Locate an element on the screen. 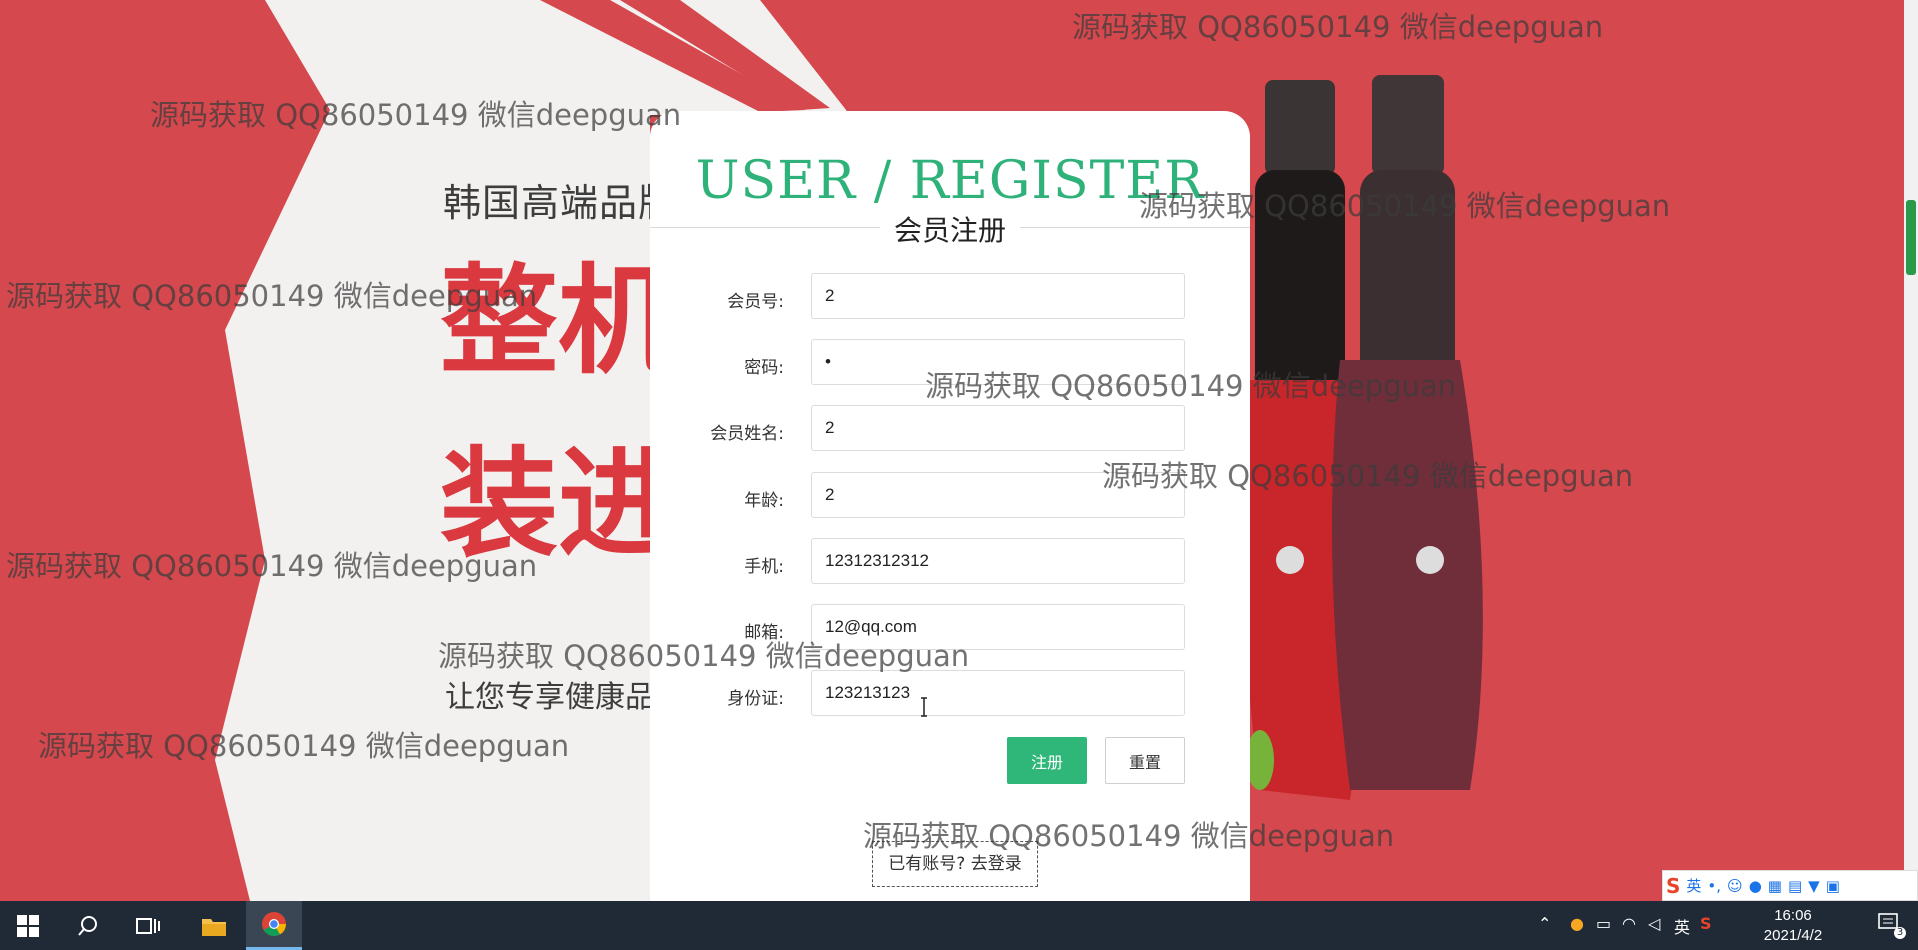  volume-icon: ◁ is located at coordinates (1654, 923).